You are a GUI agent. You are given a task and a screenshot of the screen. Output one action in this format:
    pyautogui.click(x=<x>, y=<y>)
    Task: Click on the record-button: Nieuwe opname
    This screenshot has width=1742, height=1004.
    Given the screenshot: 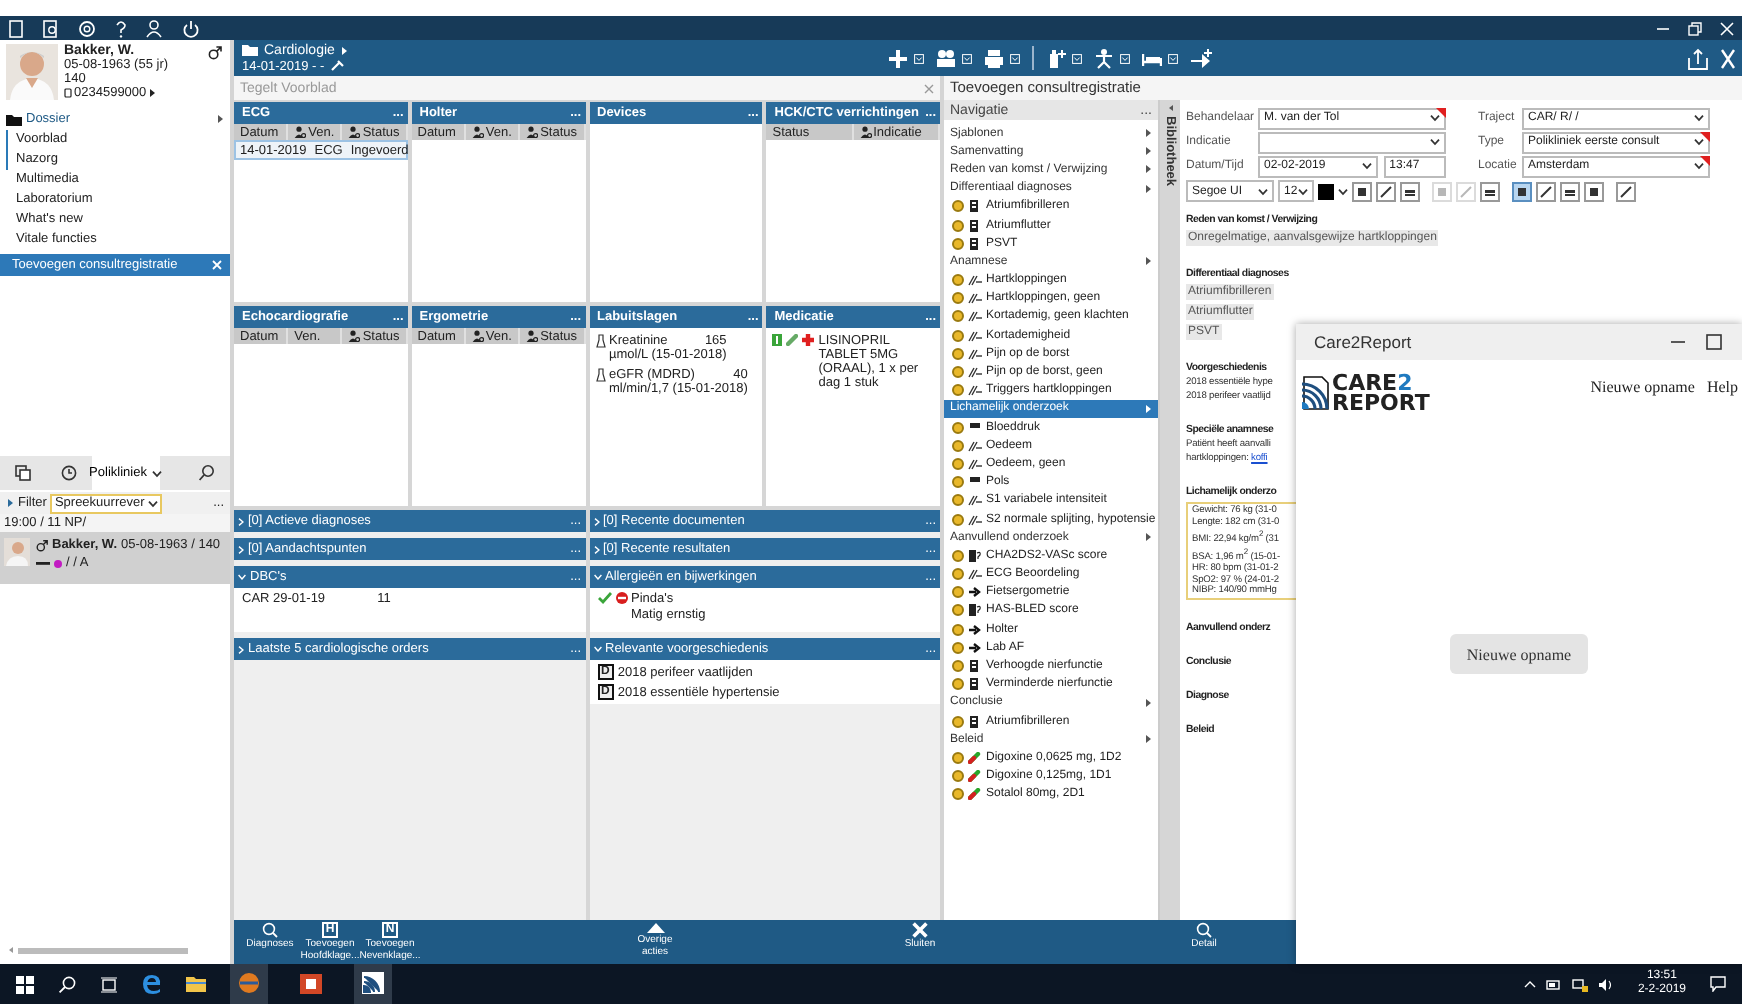 What is the action you would take?
    pyautogui.click(x=1519, y=654)
    